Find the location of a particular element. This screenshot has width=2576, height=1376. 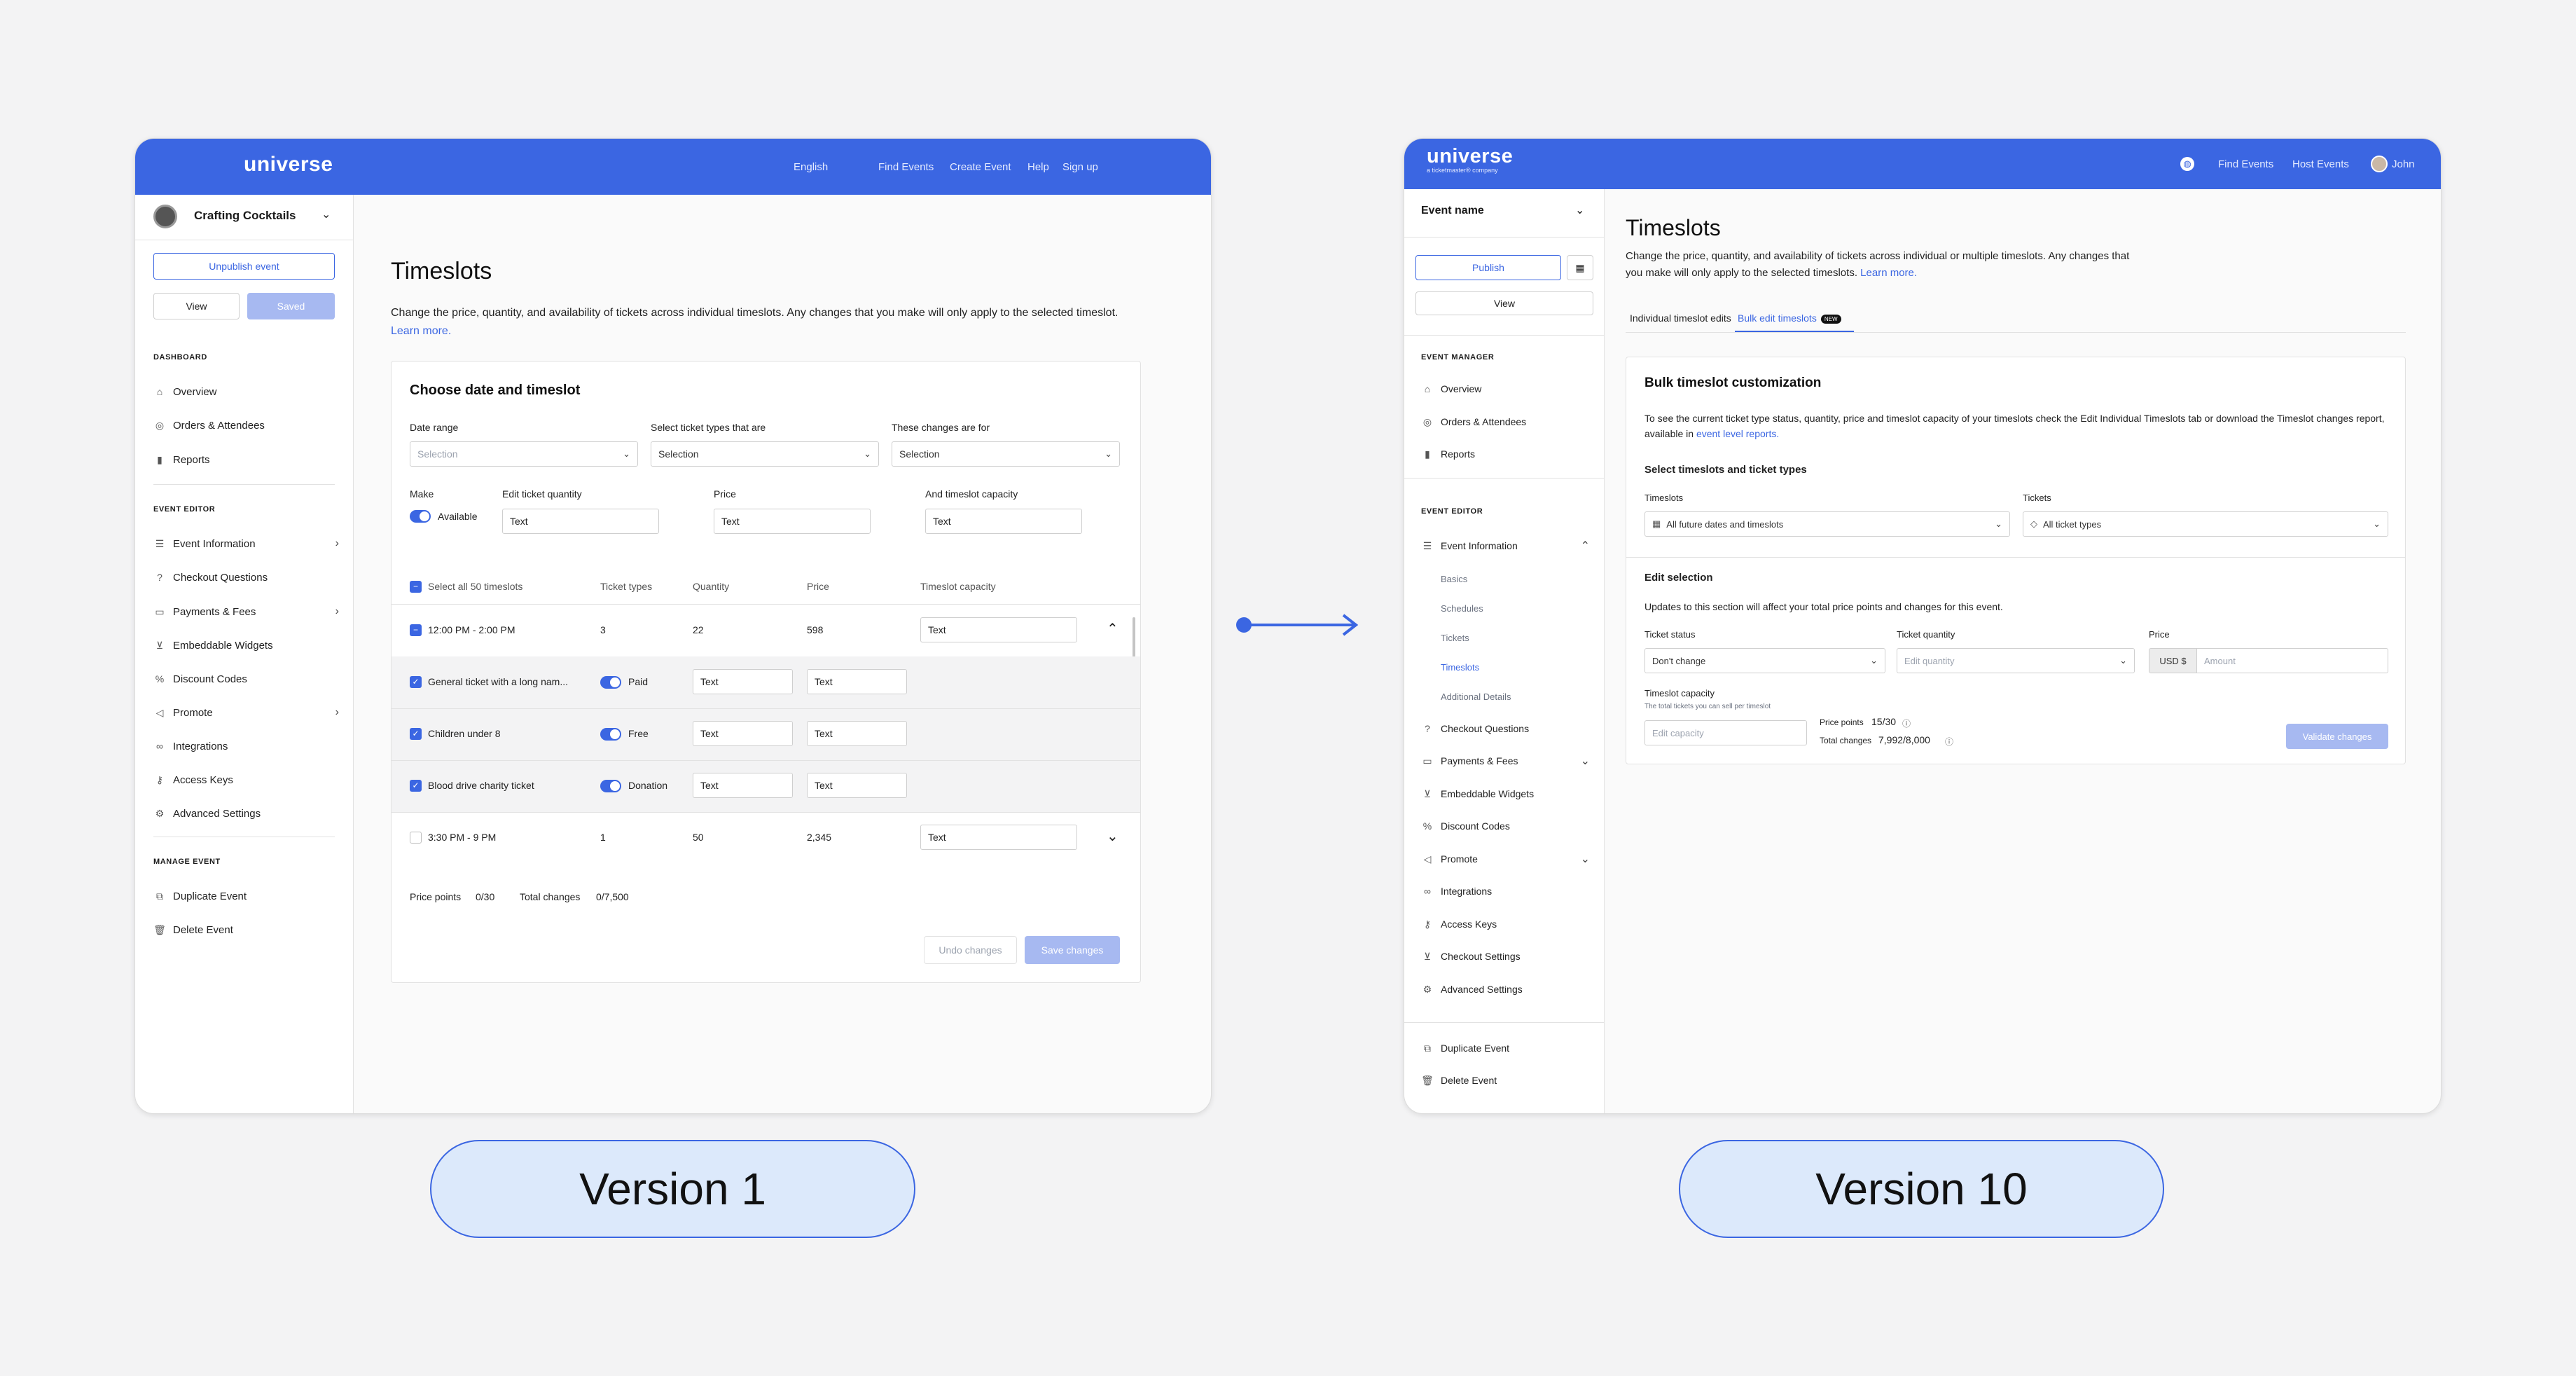

sidebar-item-promote: ◁ Promote ⌄ is located at coordinates (1506, 858).